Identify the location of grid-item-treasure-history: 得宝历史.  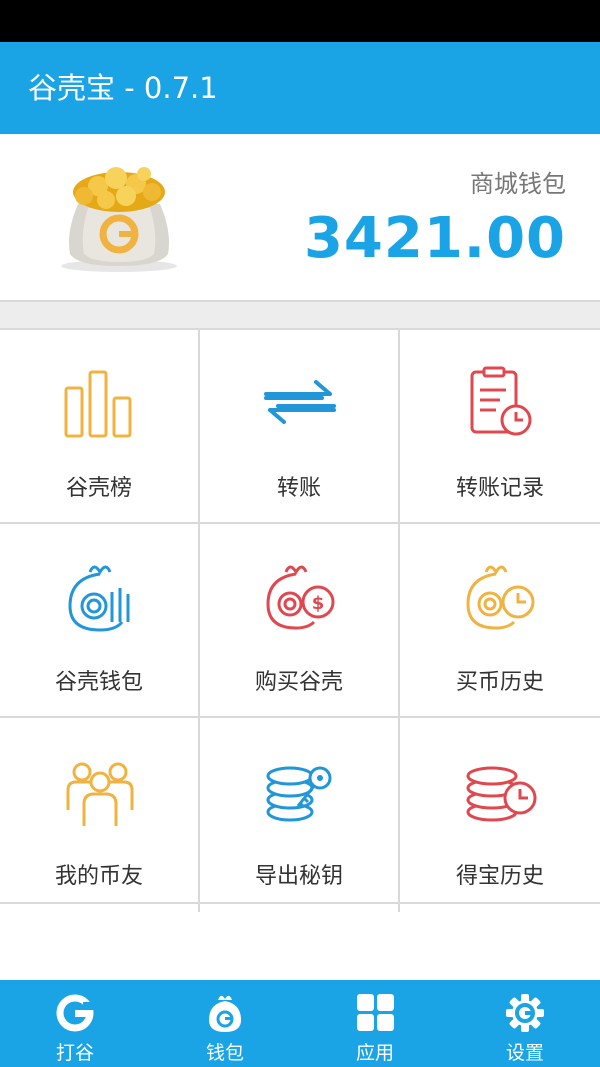
(500, 815).